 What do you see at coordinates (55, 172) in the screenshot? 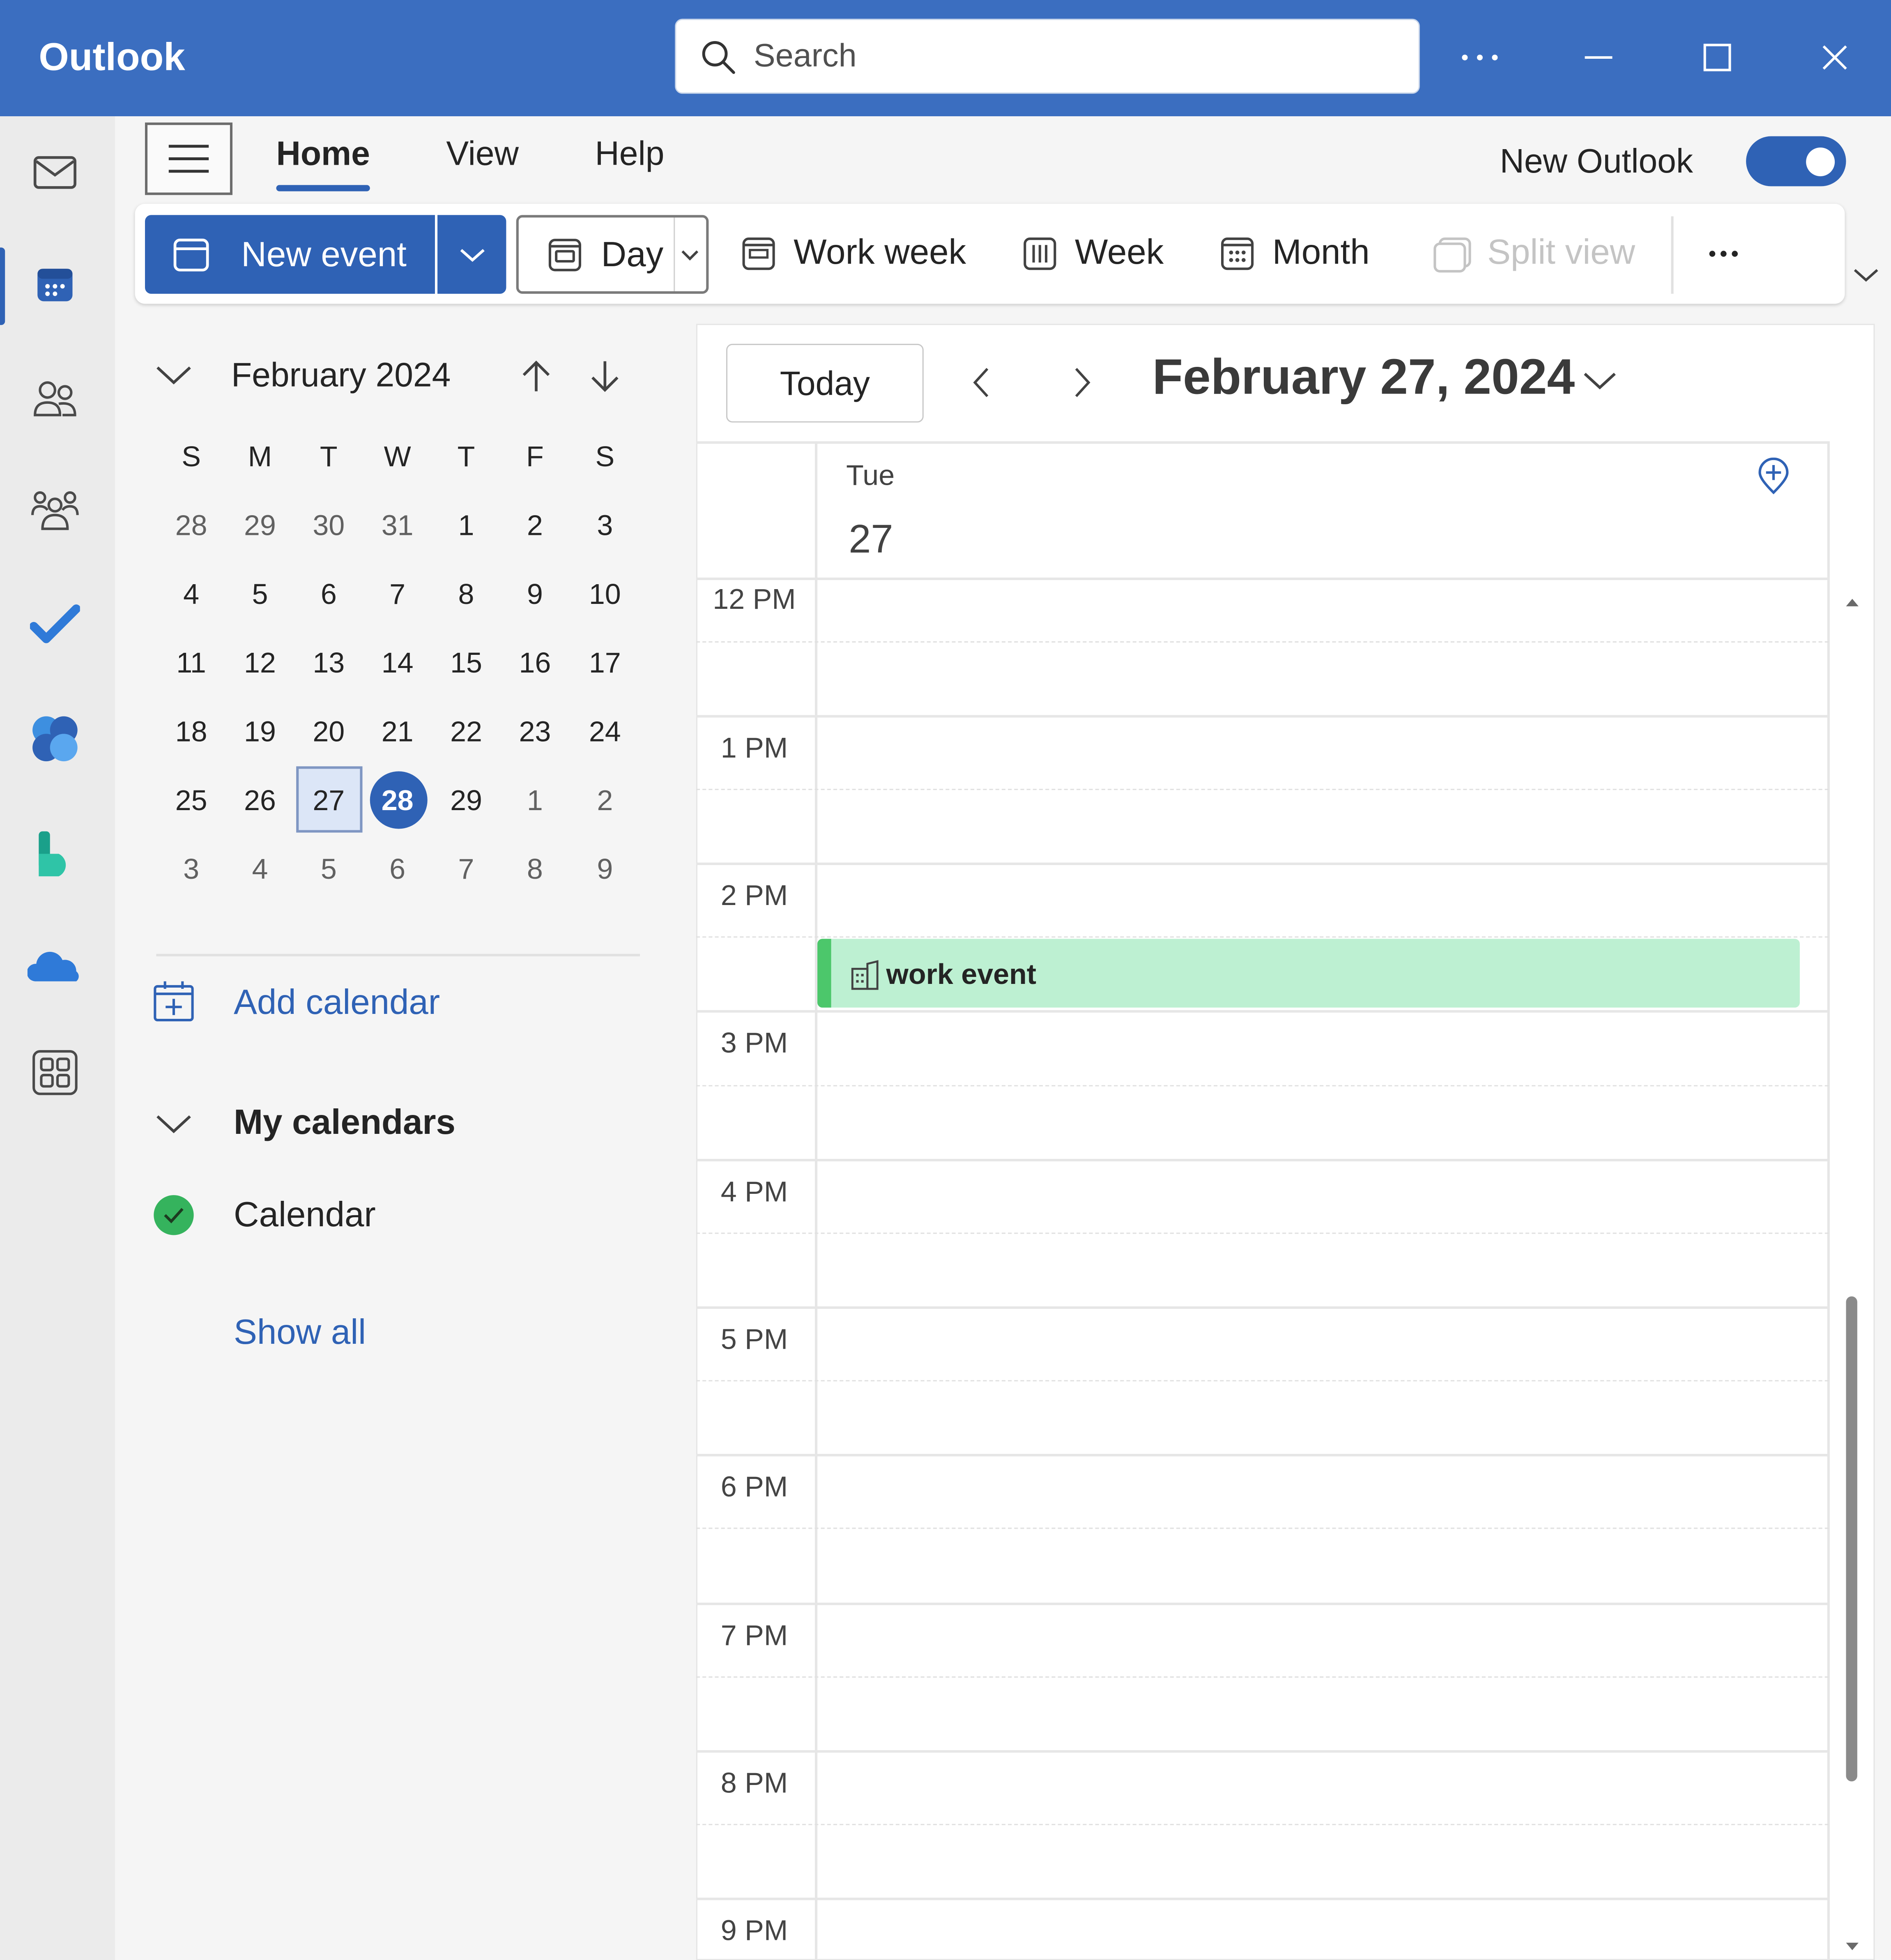
I see `mail-icon` at bounding box center [55, 172].